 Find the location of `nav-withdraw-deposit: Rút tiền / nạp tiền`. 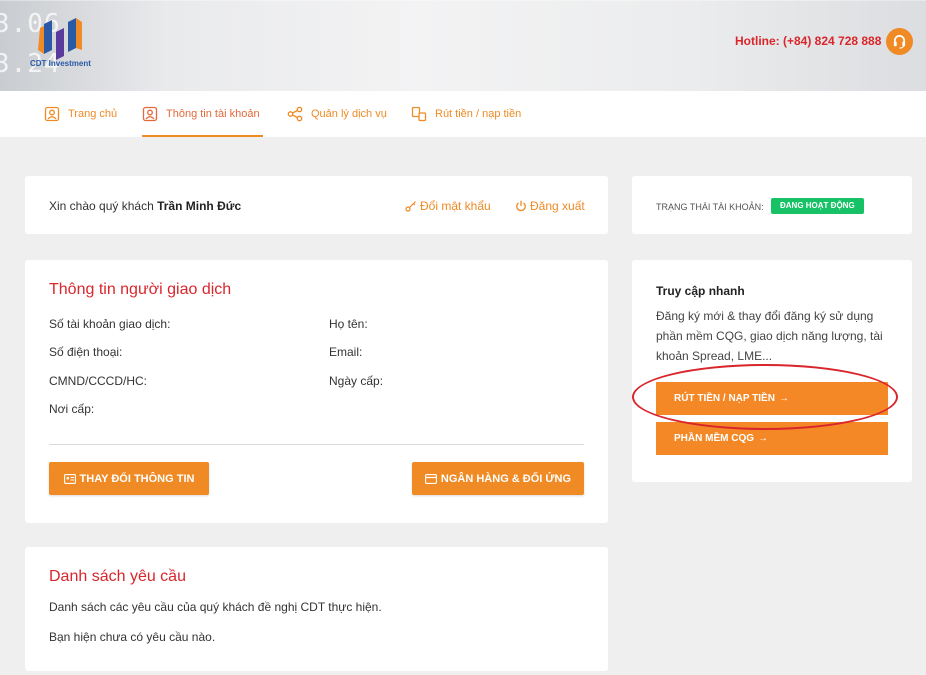

nav-withdraw-deposit: Rút tiền / nạp tiền is located at coordinates (466, 114).